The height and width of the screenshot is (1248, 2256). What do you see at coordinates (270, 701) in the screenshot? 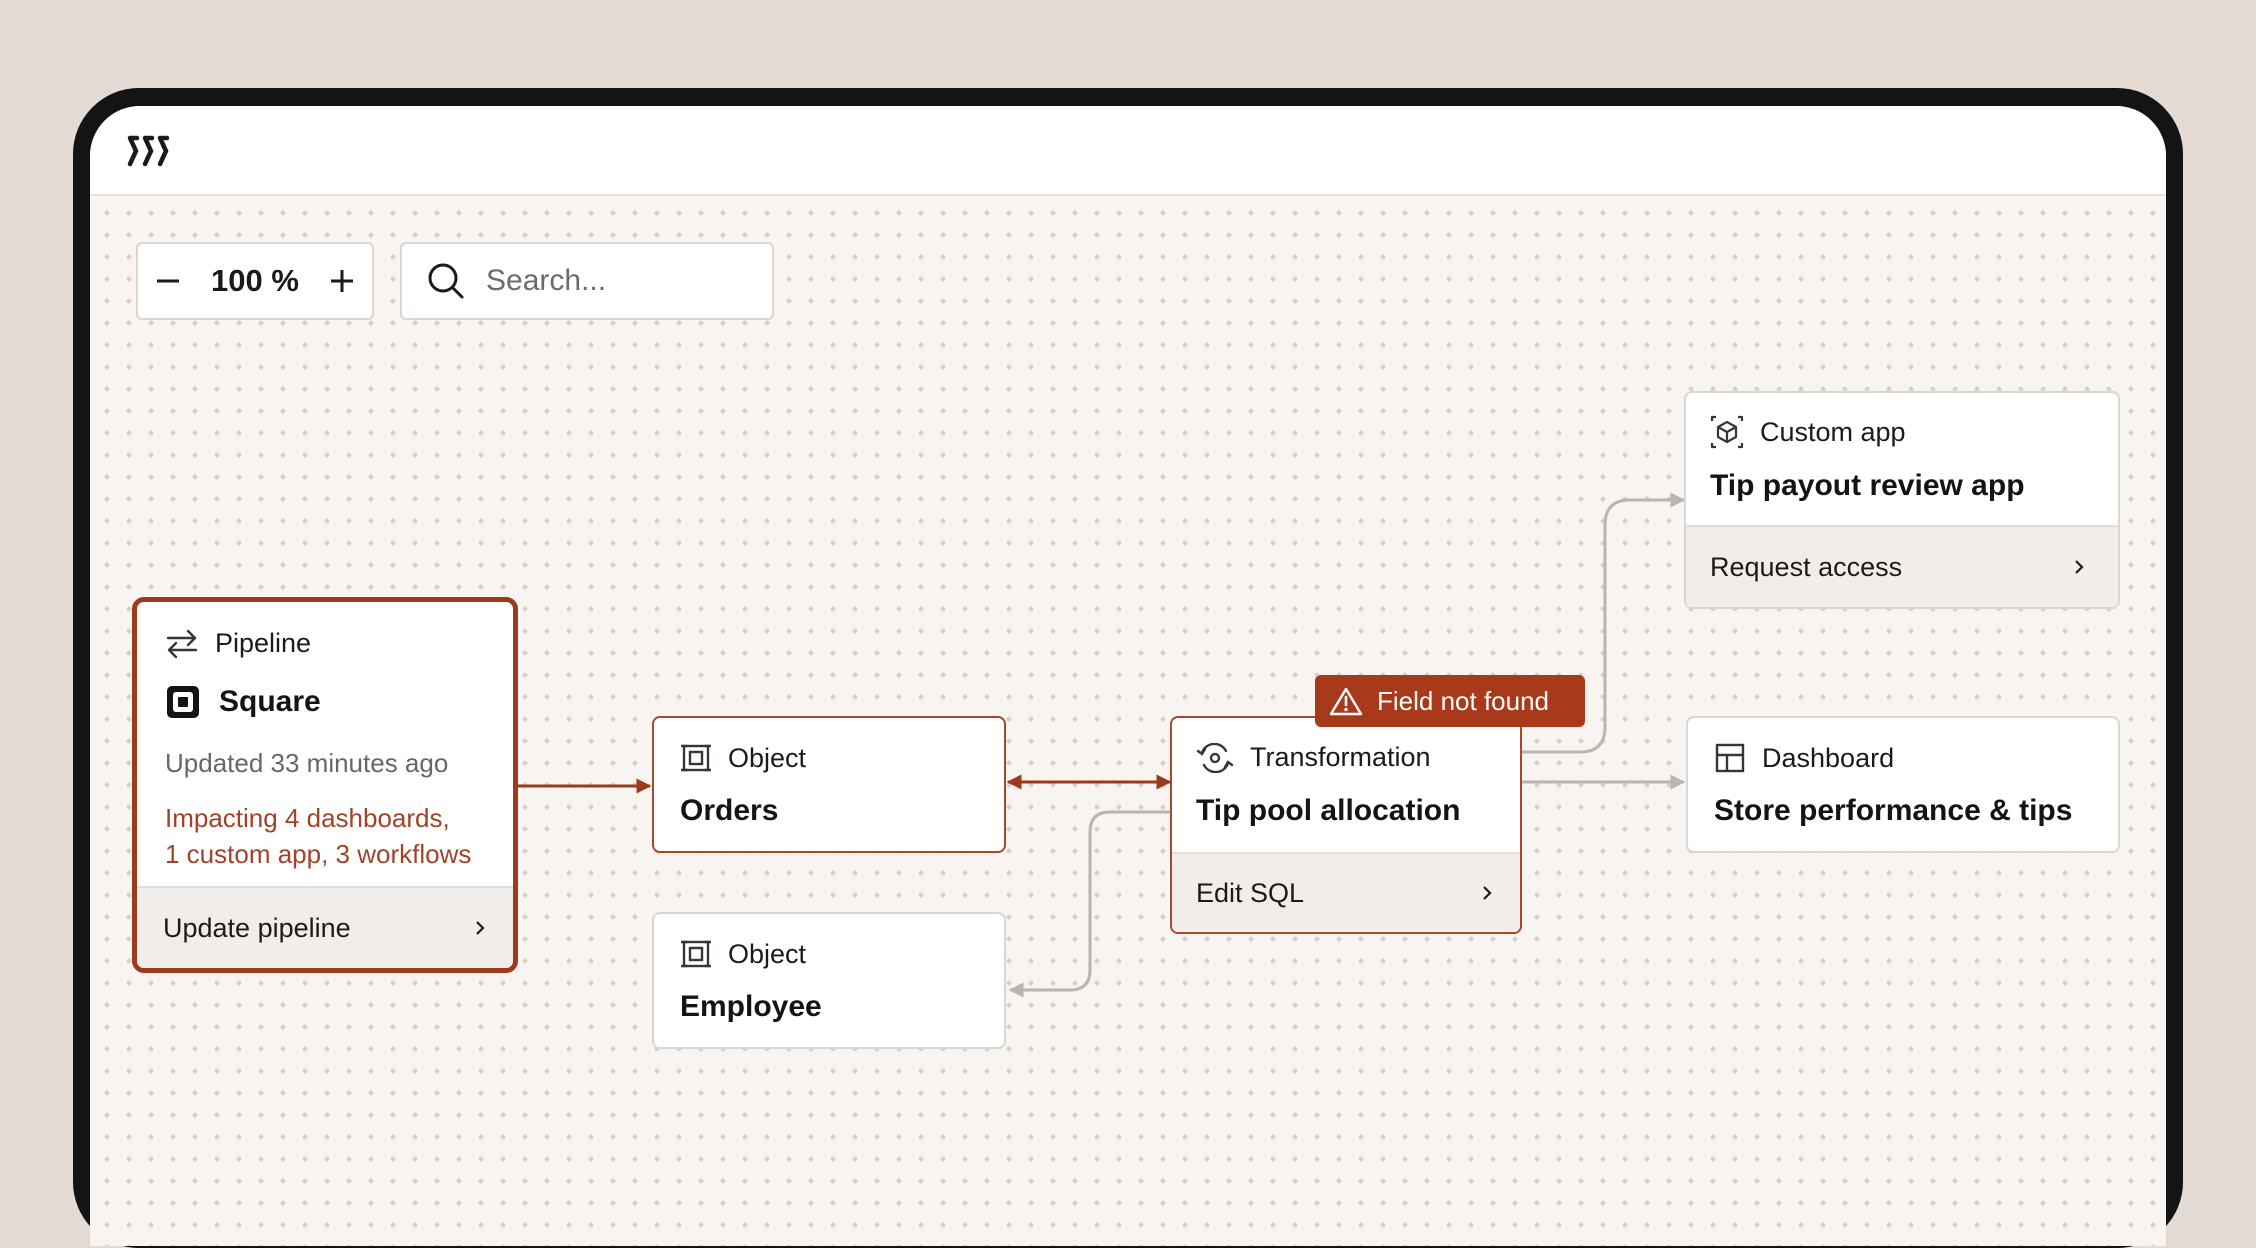
I see `node-title: Square` at bounding box center [270, 701].